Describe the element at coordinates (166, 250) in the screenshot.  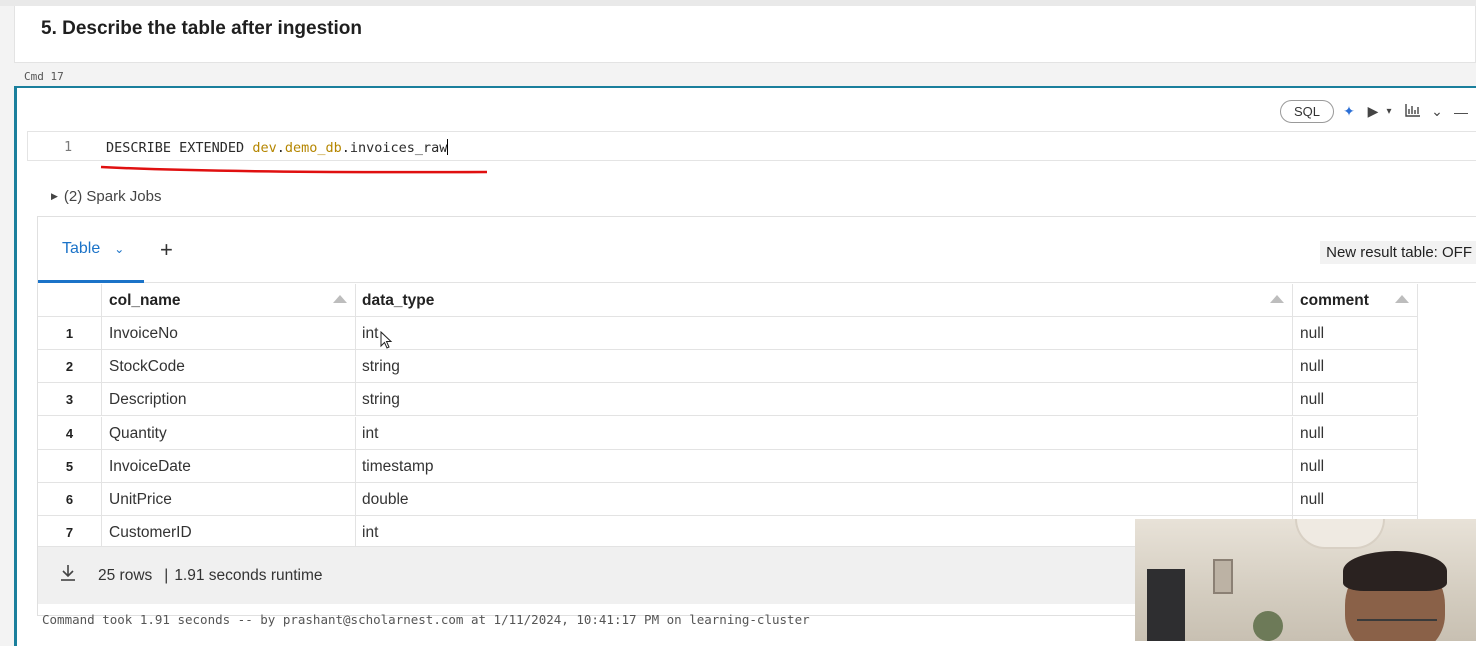
I see `add-visualization-icon: +` at that location.